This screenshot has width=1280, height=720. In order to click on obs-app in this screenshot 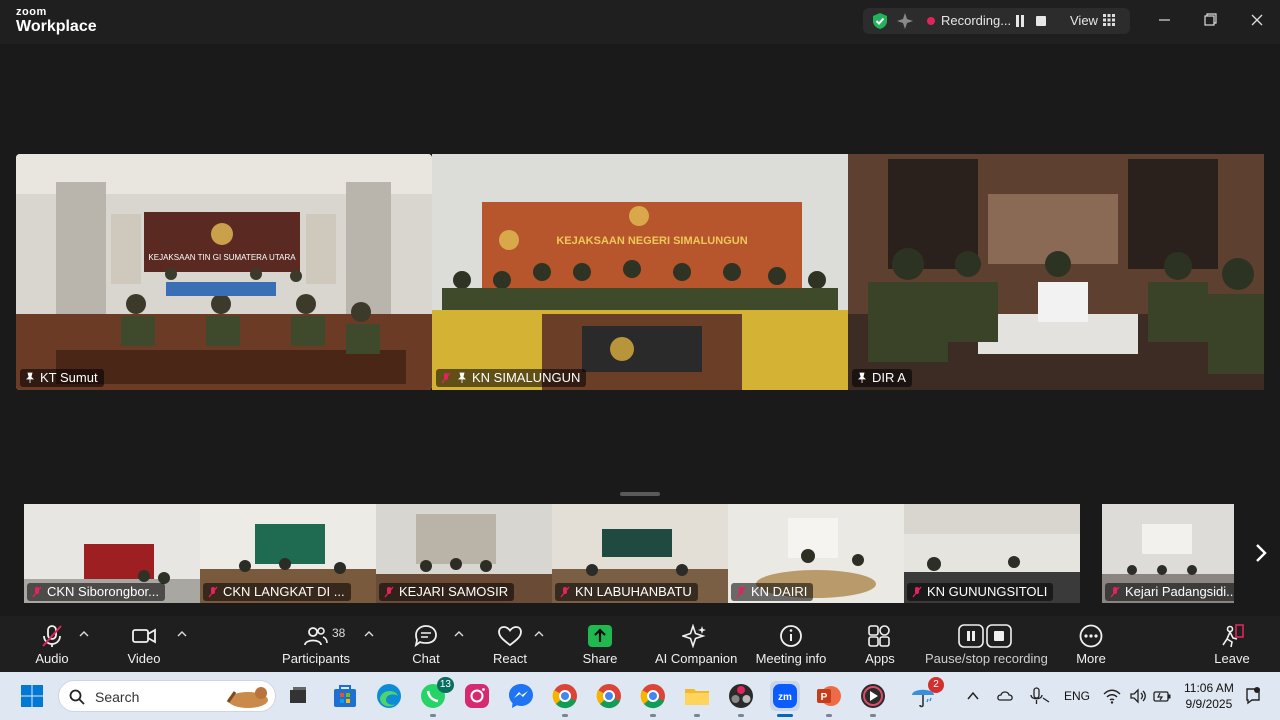, I will do `click(741, 699)`.